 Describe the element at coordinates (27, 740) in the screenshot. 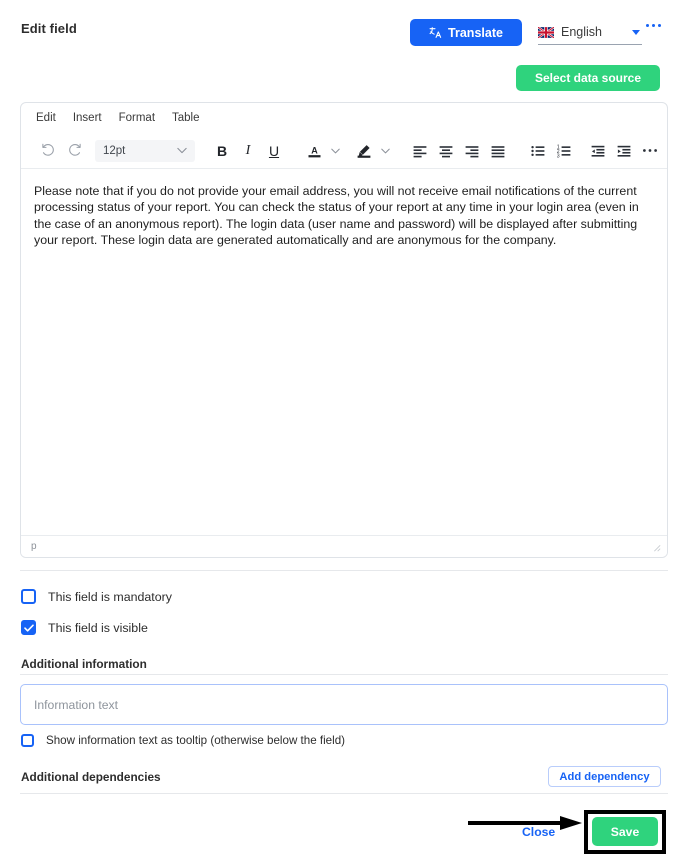

I see `tooltip-checkbox` at that location.